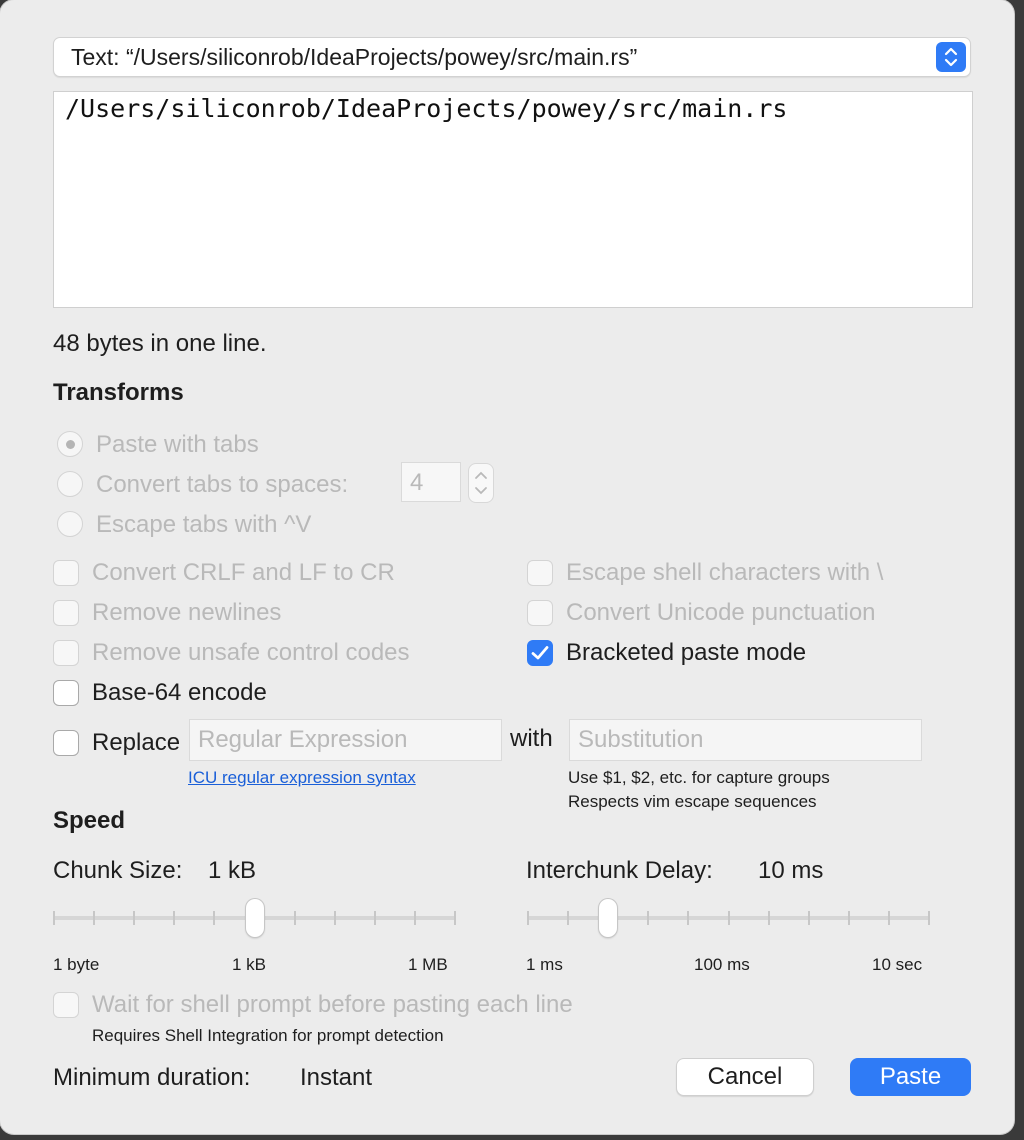 The height and width of the screenshot is (1140, 1024). What do you see at coordinates (204, 524) in the screenshot?
I see `radio-escape-tabs-label: Escape tabs with ^V` at bounding box center [204, 524].